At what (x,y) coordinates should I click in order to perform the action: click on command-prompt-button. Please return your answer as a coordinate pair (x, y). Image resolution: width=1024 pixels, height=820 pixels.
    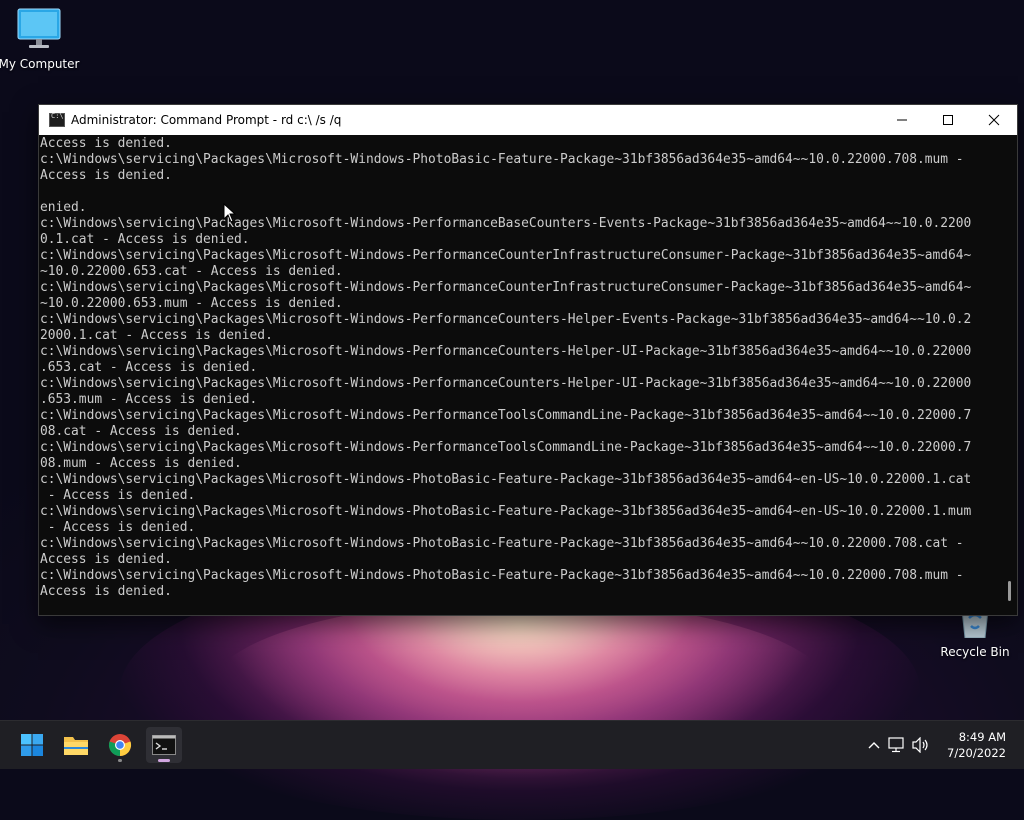
    Looking at the image, I should click on (164, 745).